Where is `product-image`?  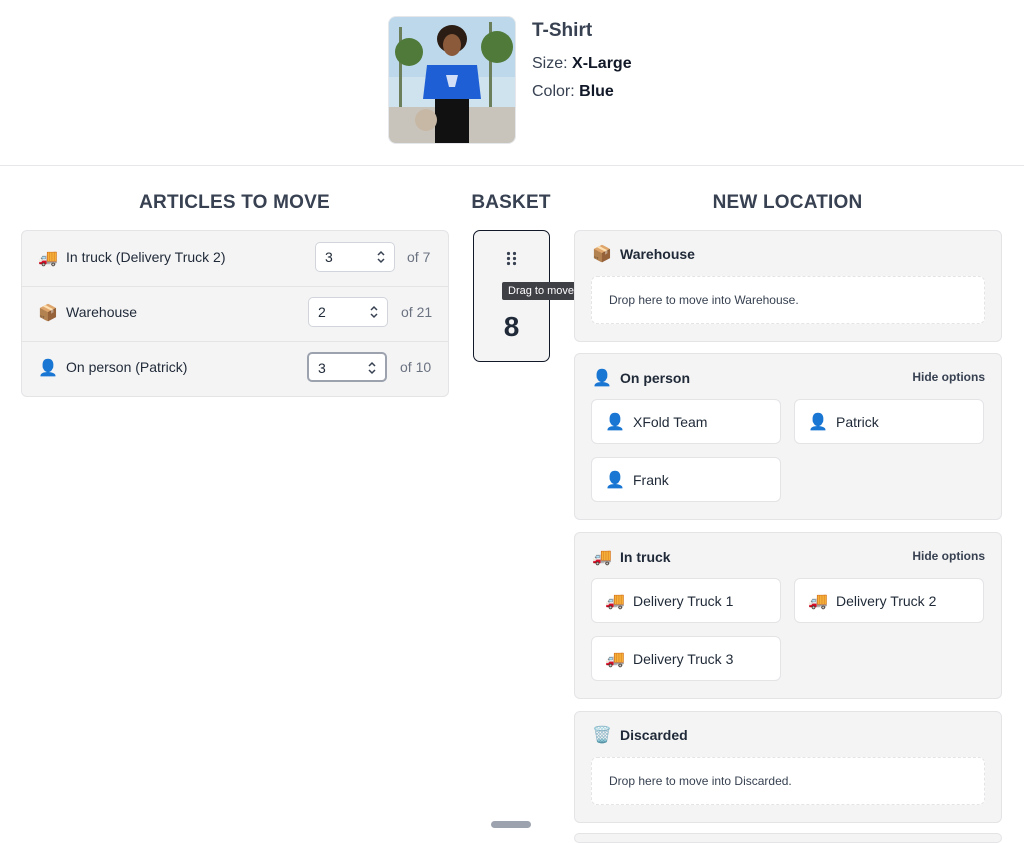 product-image is located at coordinates (452, 80).